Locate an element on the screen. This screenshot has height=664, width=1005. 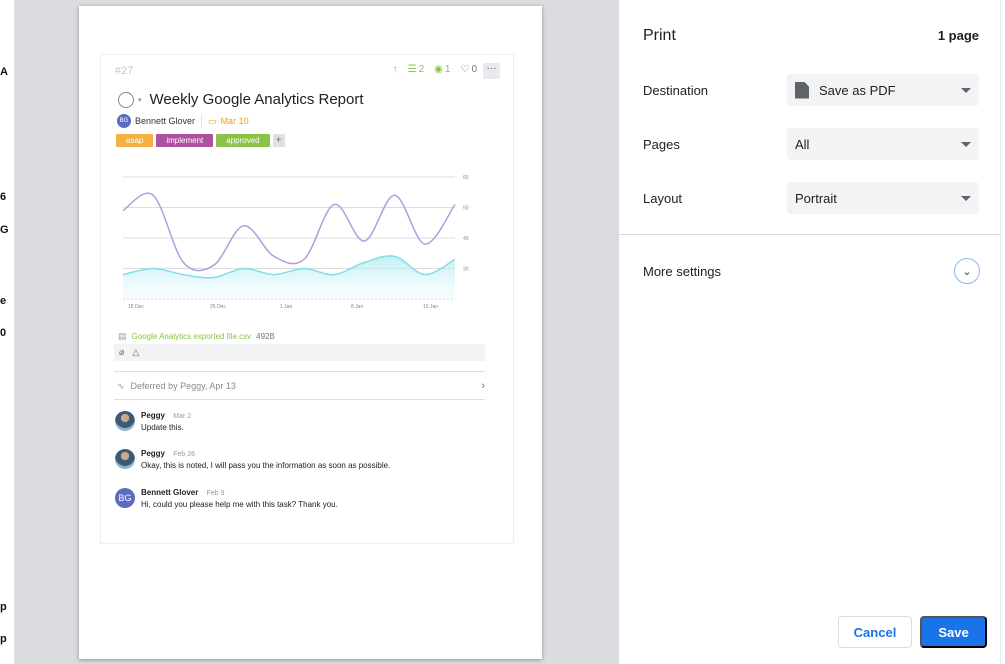
activity-pulse-icon: ∿ is located at coordinates (121, 385).